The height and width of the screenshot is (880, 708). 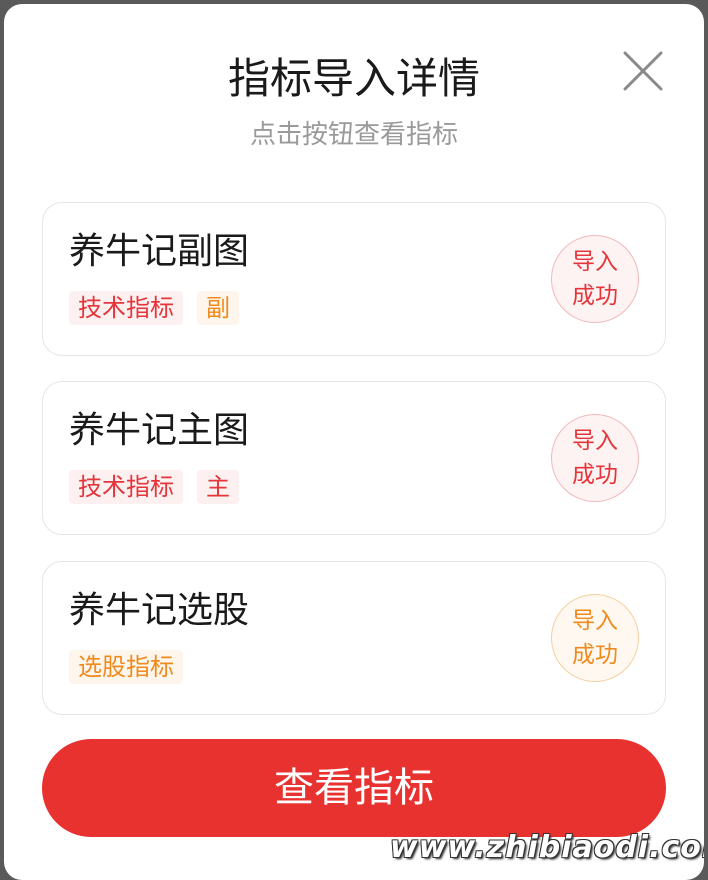 I want to click on indicator-name: 养牛记主图, so click(x=159, y=430).